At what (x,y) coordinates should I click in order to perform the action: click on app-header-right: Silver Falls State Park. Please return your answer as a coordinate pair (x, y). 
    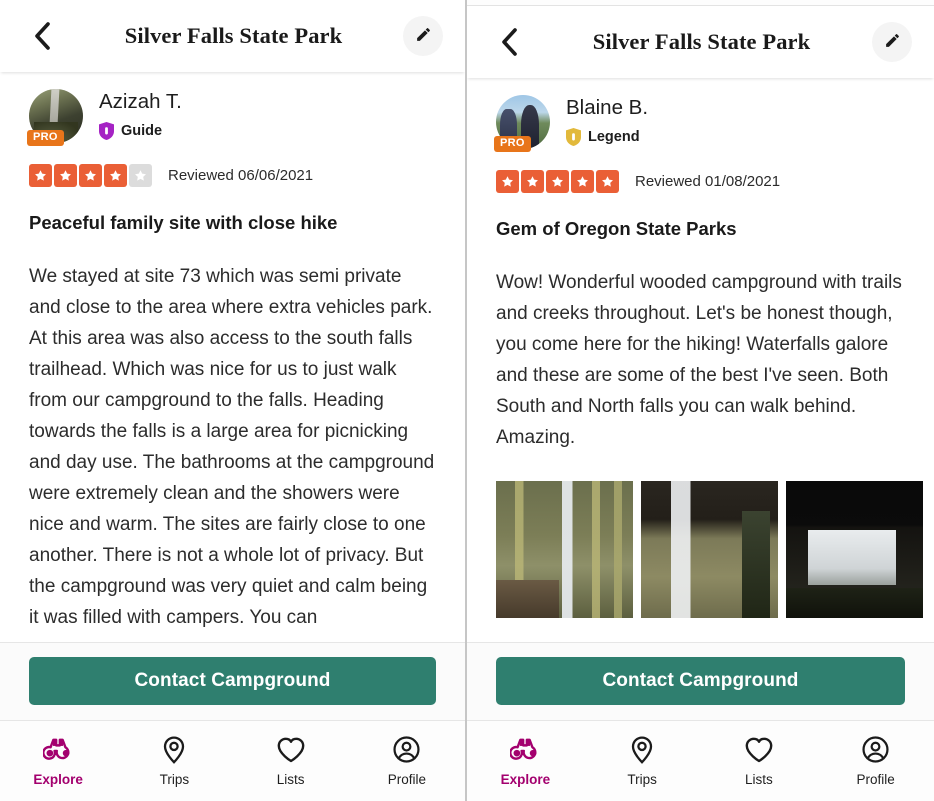
    Looking at the image, I should click on (700, 42).